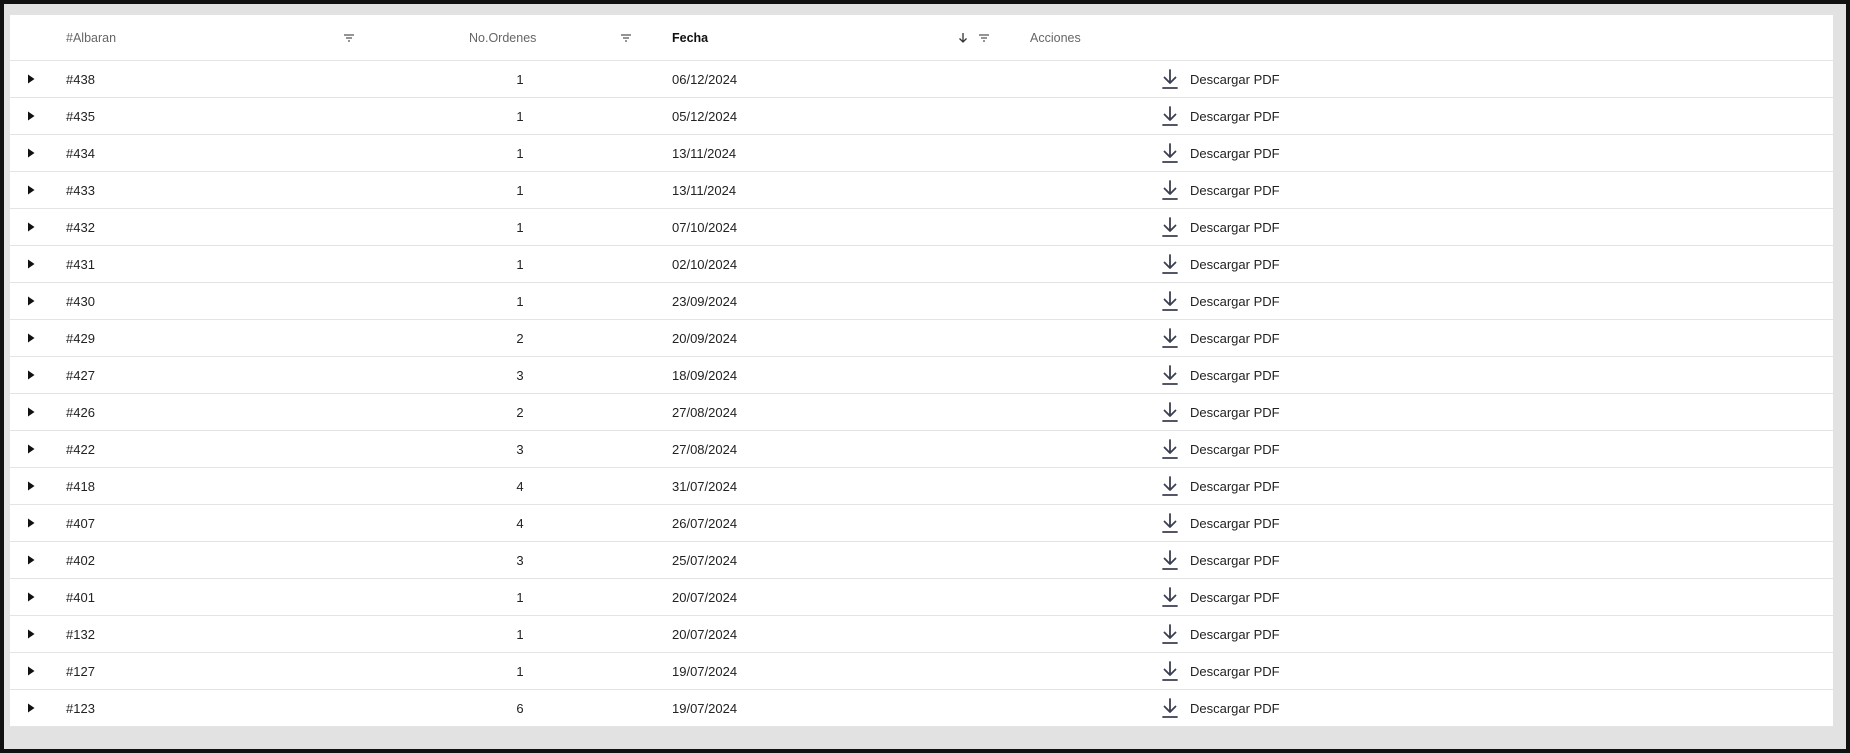  What do you see at coordinates (80, 708) in the screenshot?
I see `albaran-number: #123` at bounding box center [80, 708].